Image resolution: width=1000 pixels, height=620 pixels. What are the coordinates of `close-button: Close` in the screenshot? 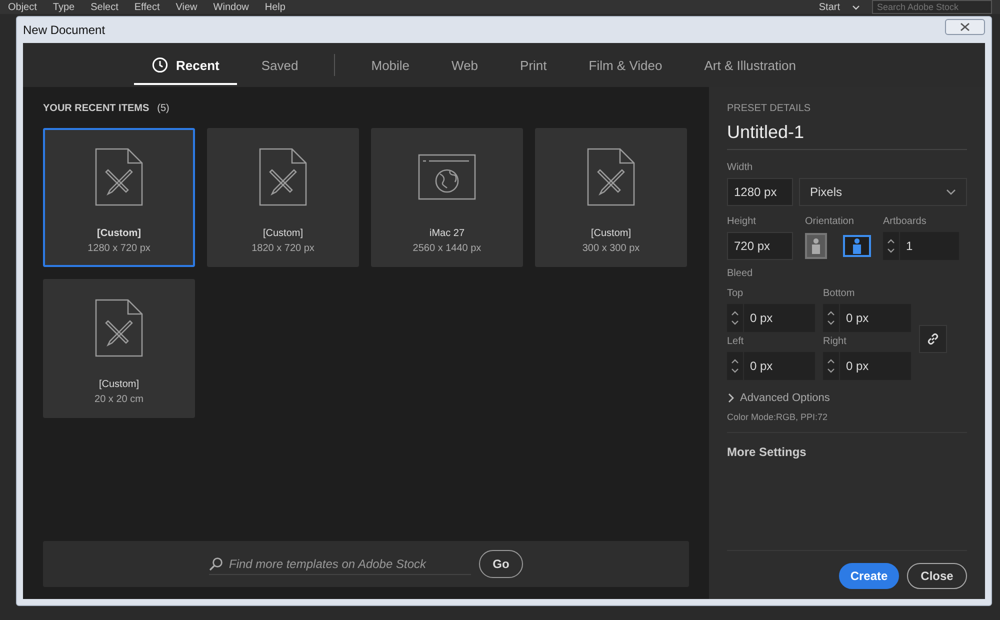 It's located at (937, 576).